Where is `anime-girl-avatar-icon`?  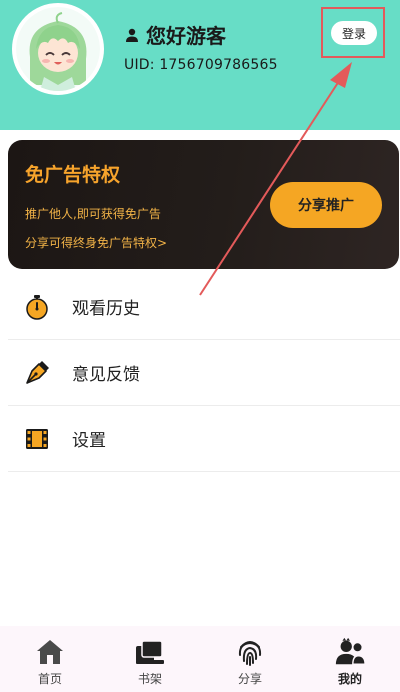
anime-girl-avatar-icon is located at coordinates (58, 49).